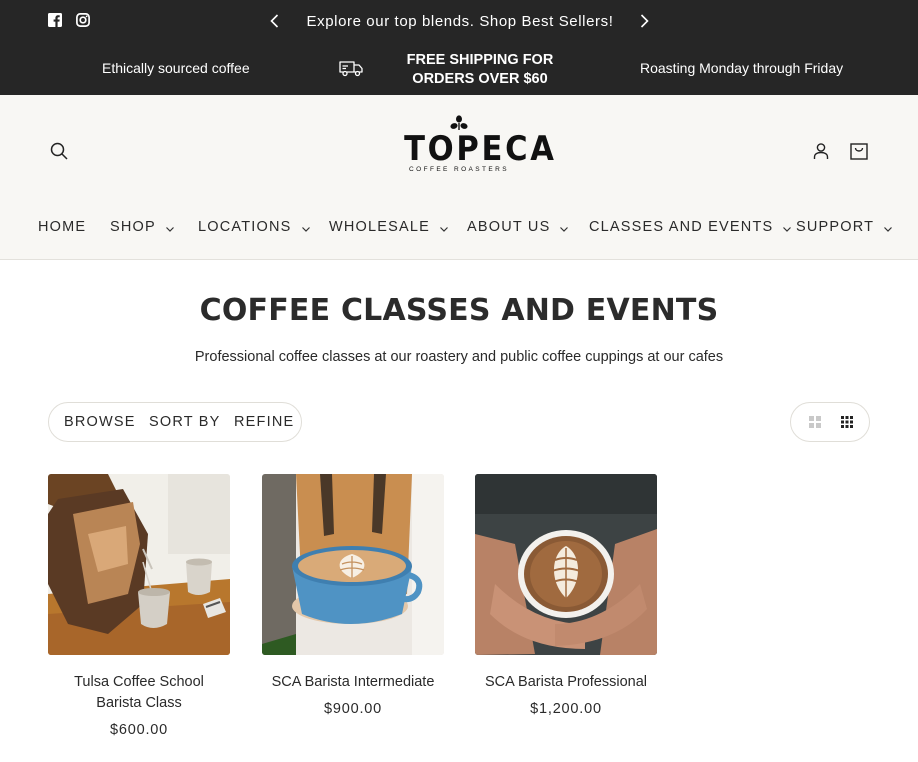  Describe the element at coordinates (566, 682) in the screenshot. I see `product-title: SCA Barista Professional` at that location.